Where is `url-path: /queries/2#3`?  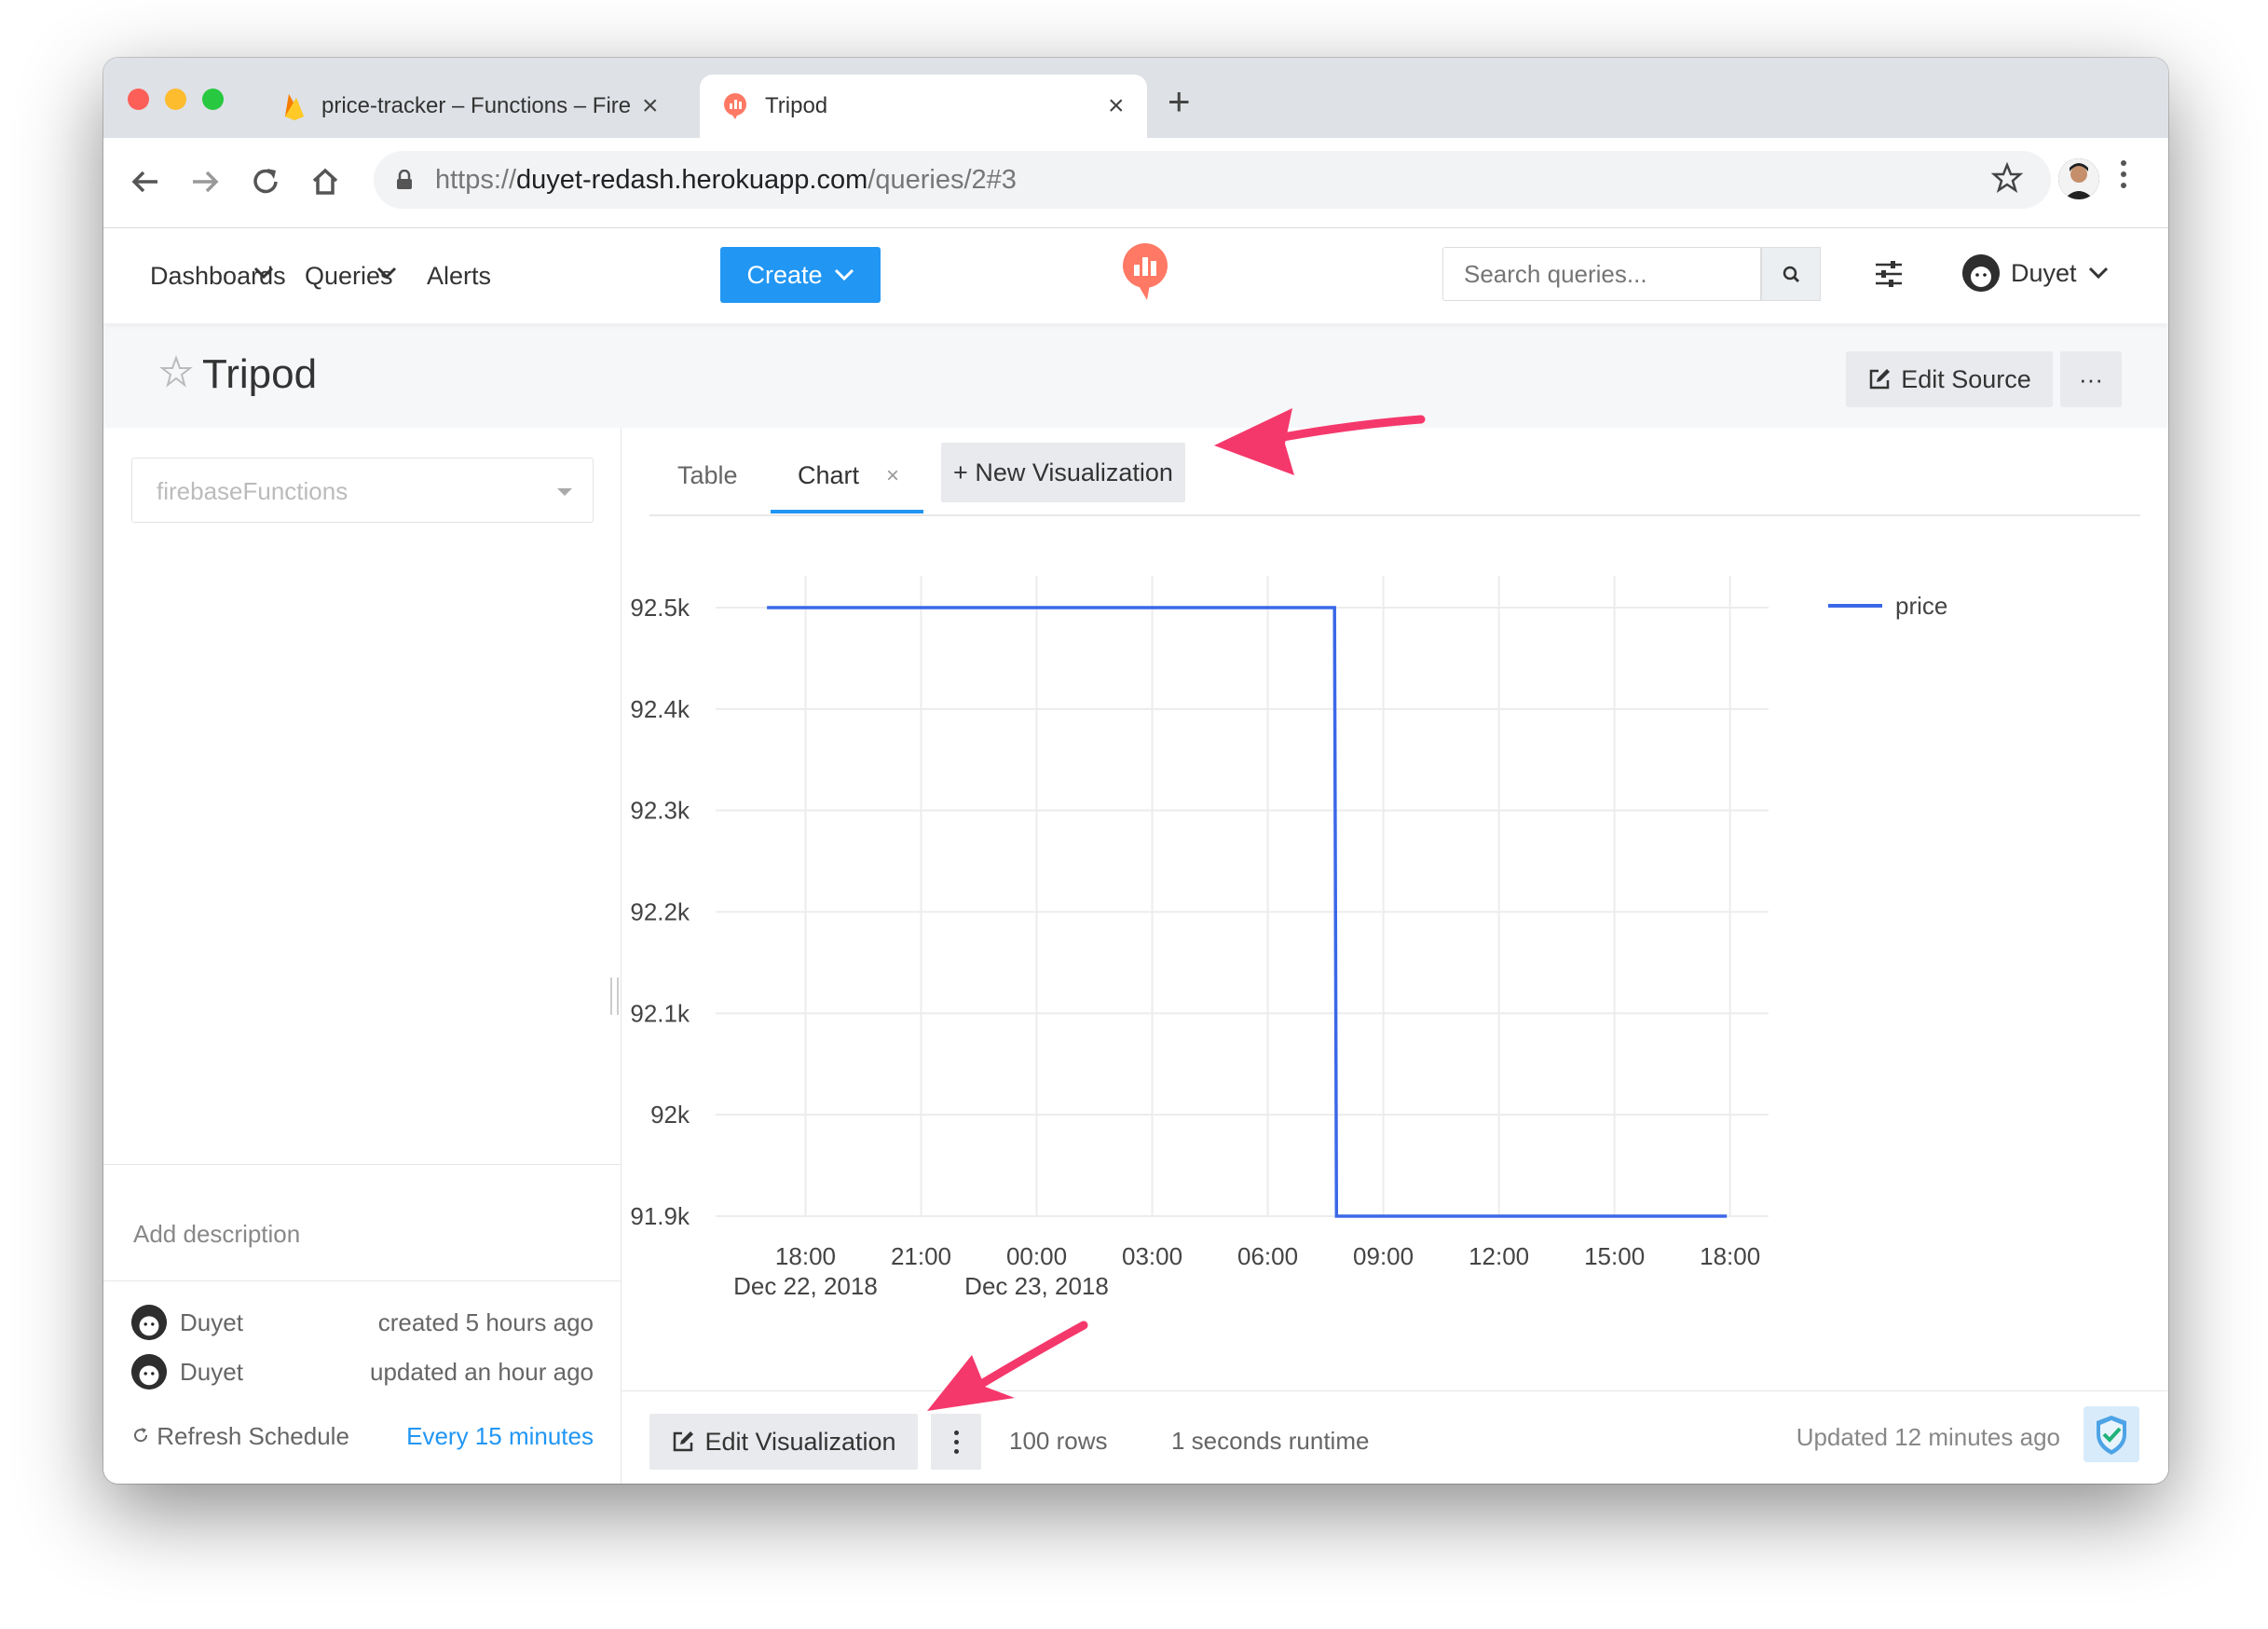 url-path: /queries/2#3 is located at coordinates (942, 179).